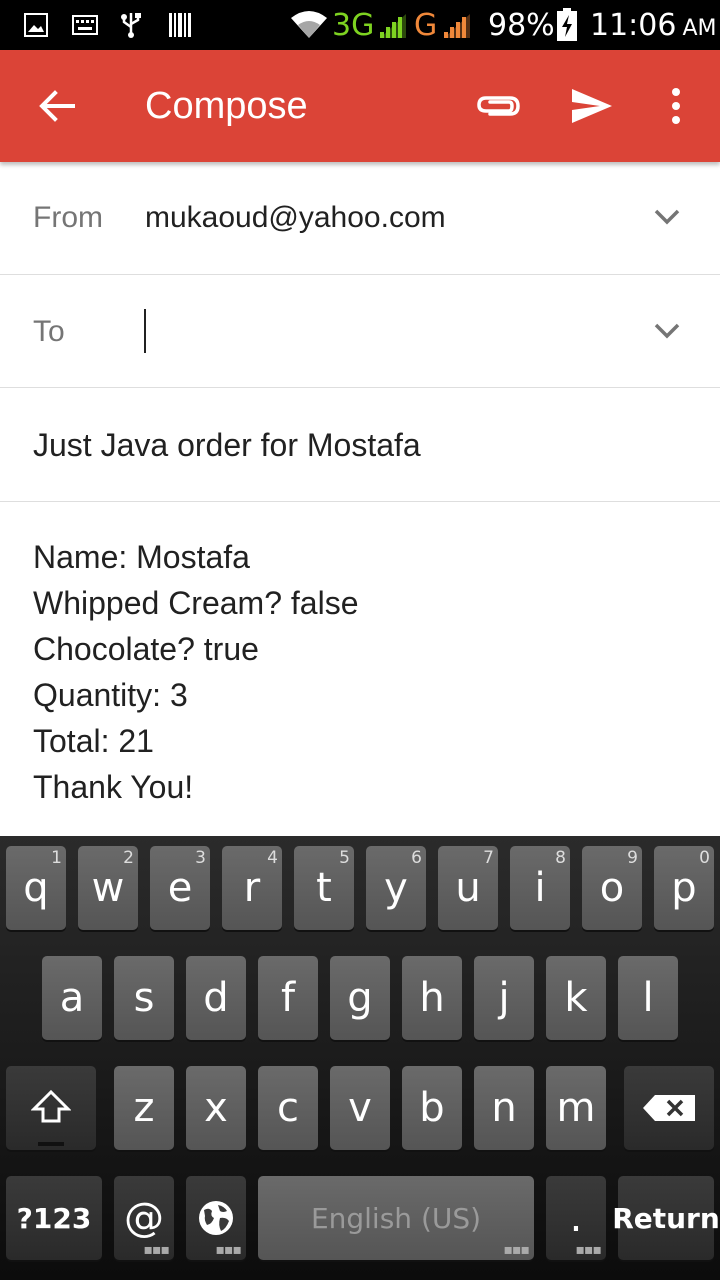 The image size is (720, 1280). Describe the element at coordinates (141, 557) in the screenshot. I see `body-line: Name: Mostafa` at that location.